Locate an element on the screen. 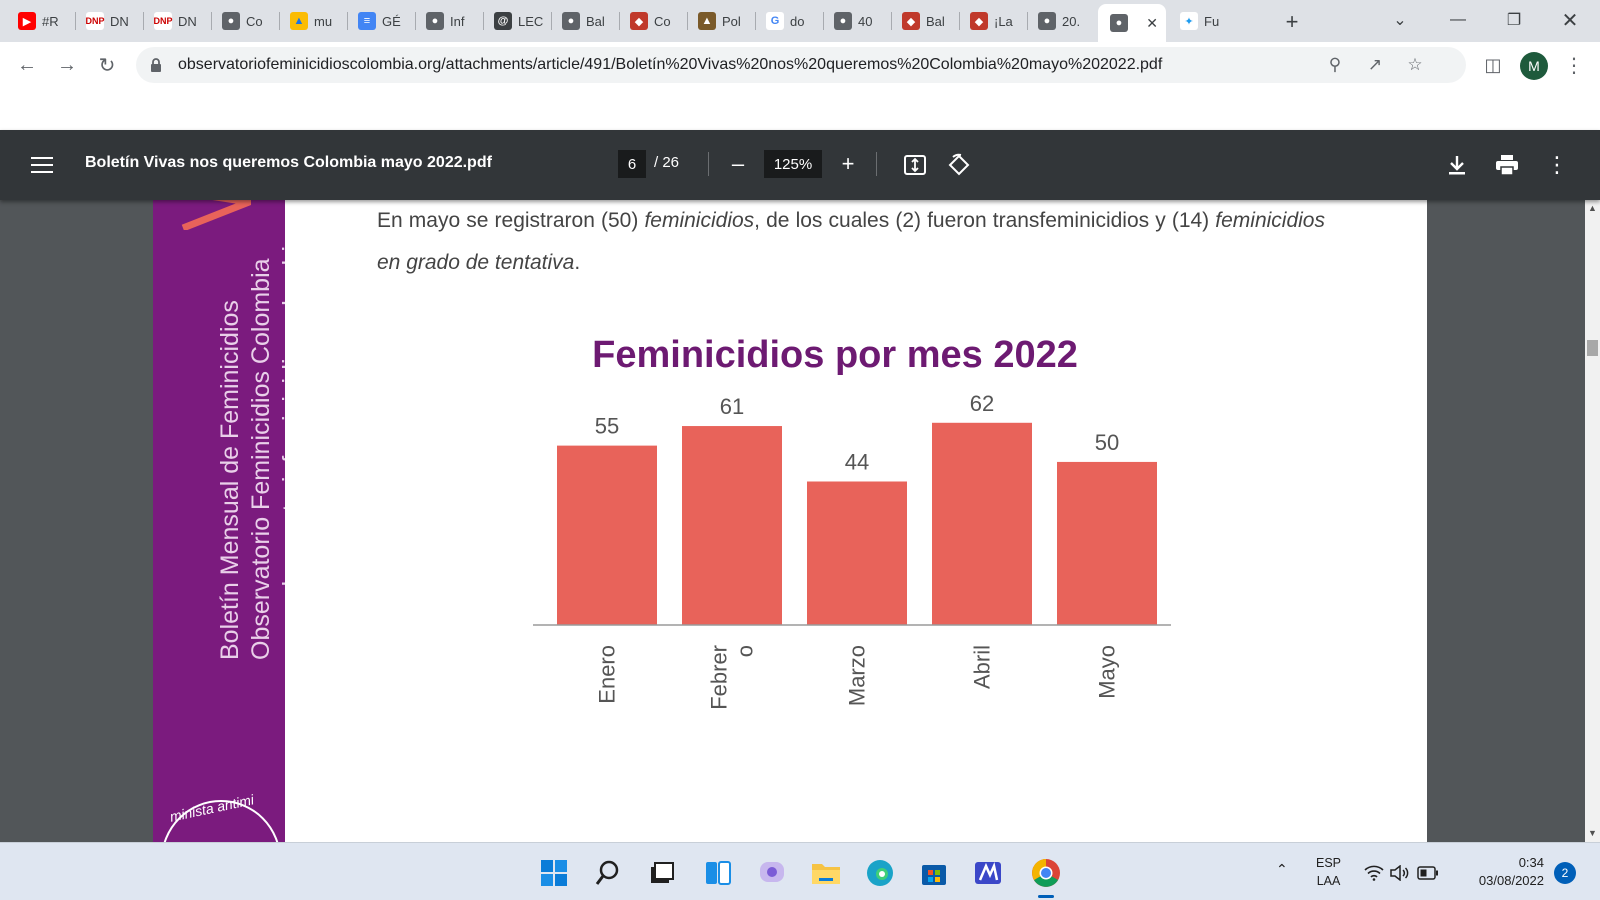 The height and width of the screenshot is (900, 1600). app-icon is located at coordinates (988, 873).